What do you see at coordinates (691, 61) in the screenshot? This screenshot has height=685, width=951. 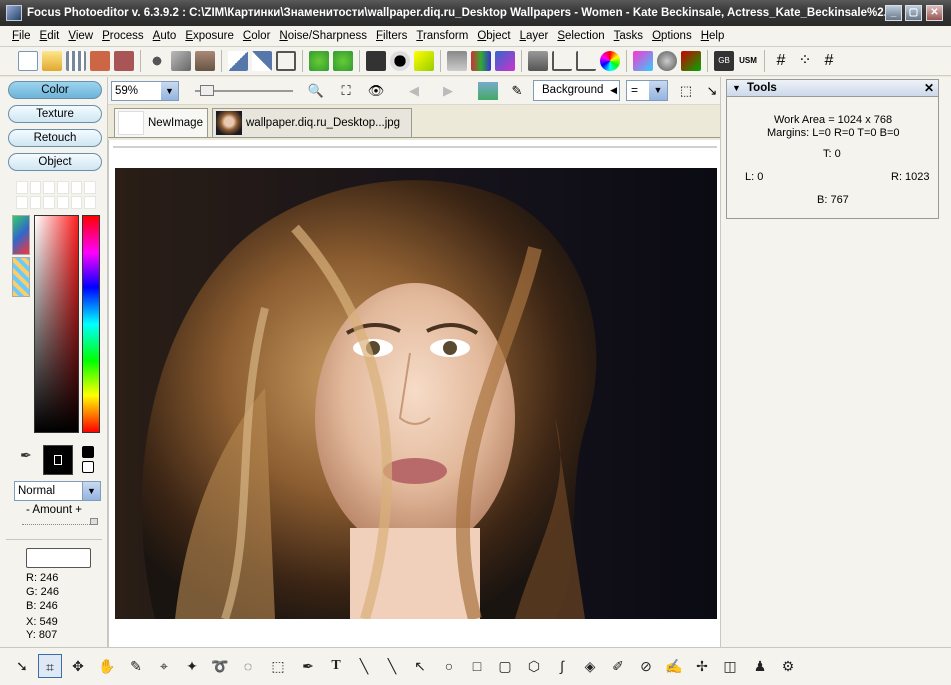 I see `replace-color-icon` at bounding box center [691, 61].